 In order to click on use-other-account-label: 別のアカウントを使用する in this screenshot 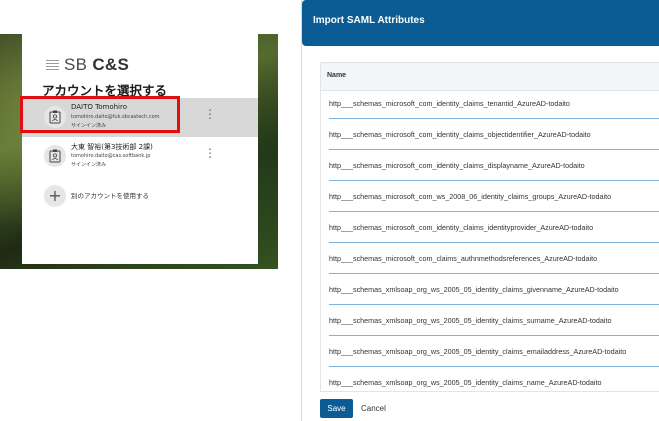, I will do `click(110, 196)`.